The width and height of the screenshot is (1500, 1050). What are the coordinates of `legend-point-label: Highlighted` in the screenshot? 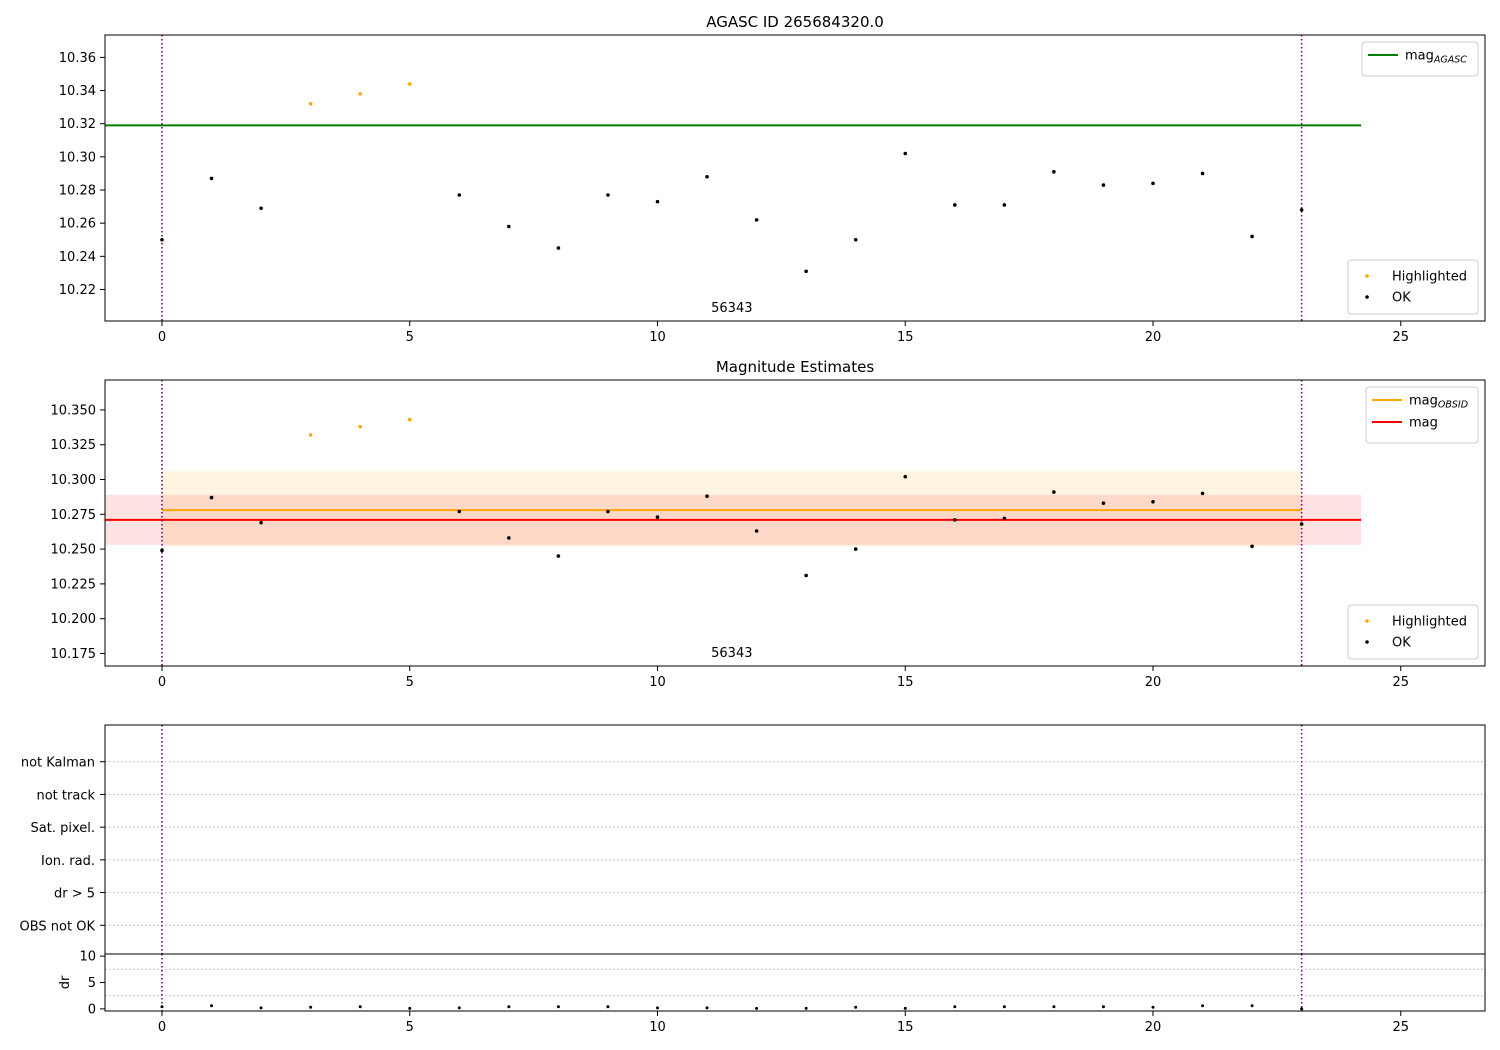 It's located at (1429, 622).